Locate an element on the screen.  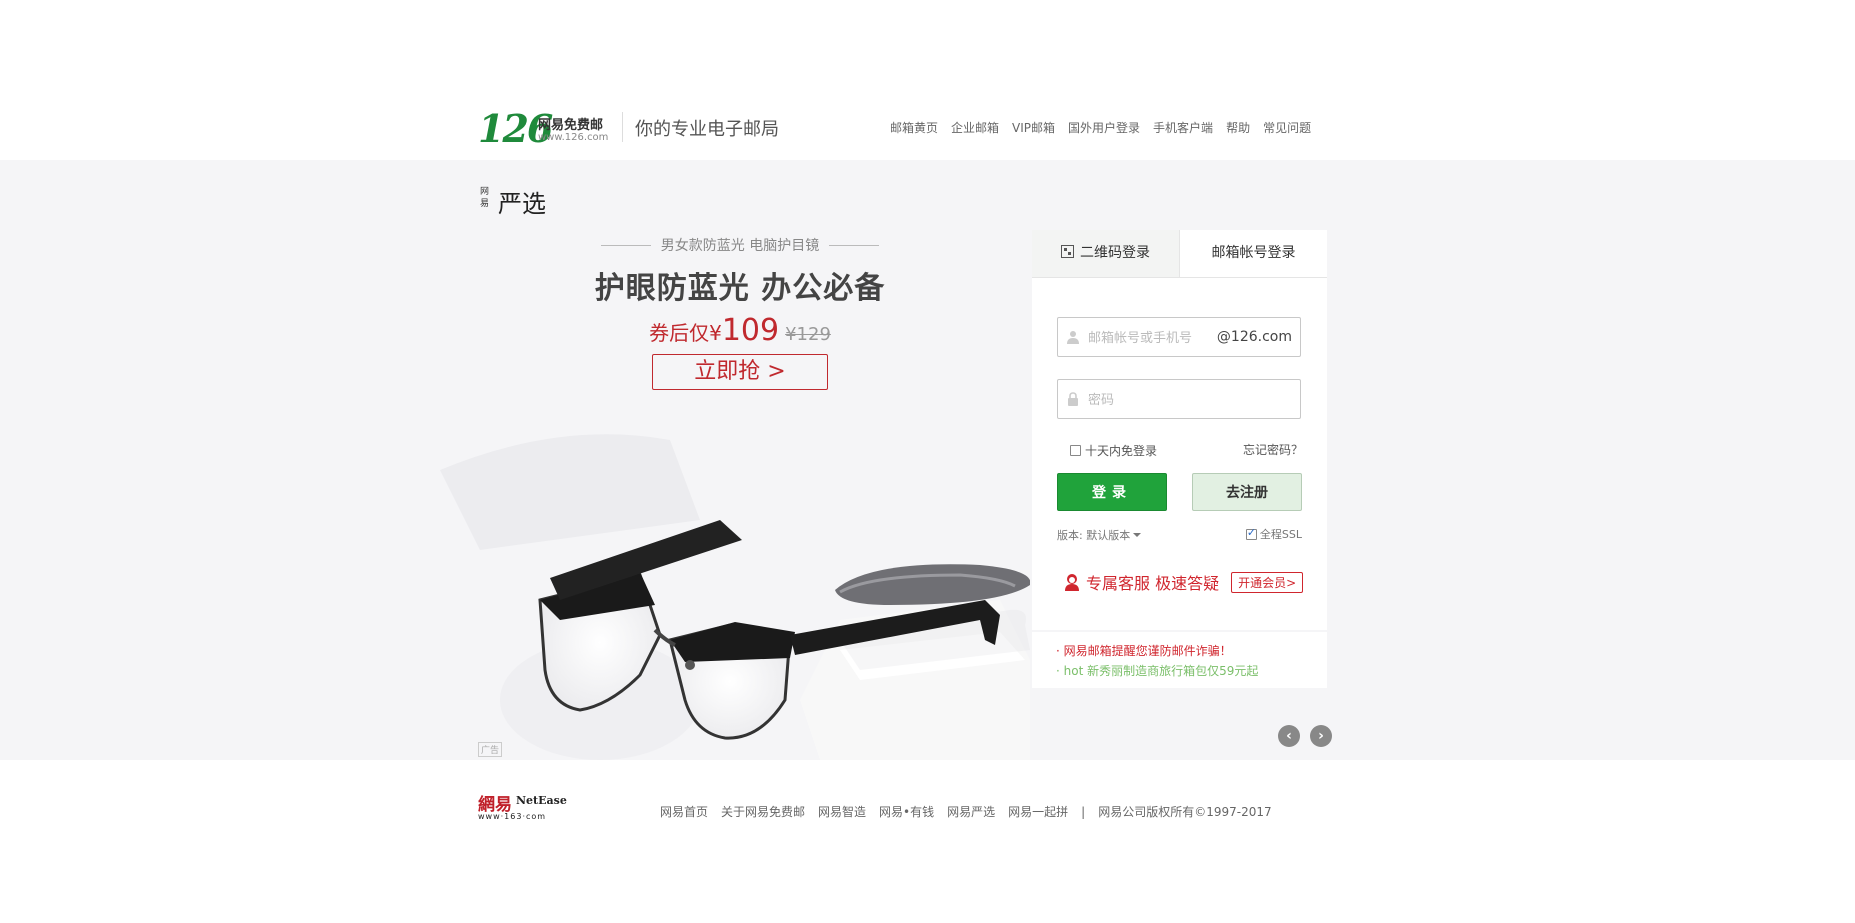
prev-slide-icon: ‹ is located at coordinates (1289, 736).